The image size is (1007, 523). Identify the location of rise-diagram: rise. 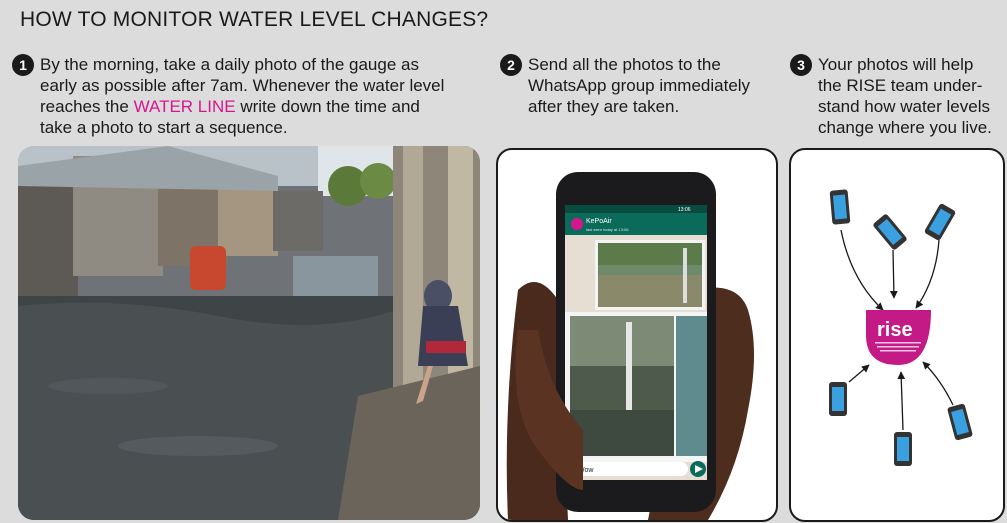
(901, 327).